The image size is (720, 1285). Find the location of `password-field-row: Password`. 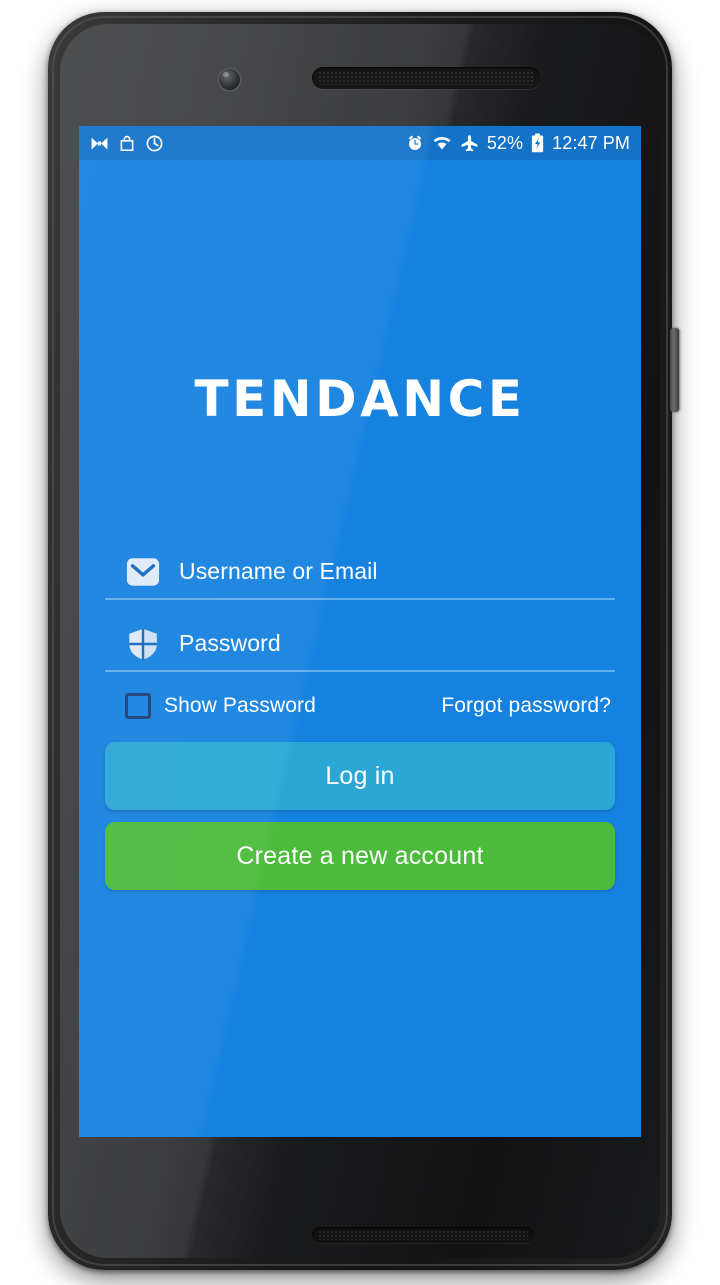

password-field-row: Password is located at coordinates (360, 644).